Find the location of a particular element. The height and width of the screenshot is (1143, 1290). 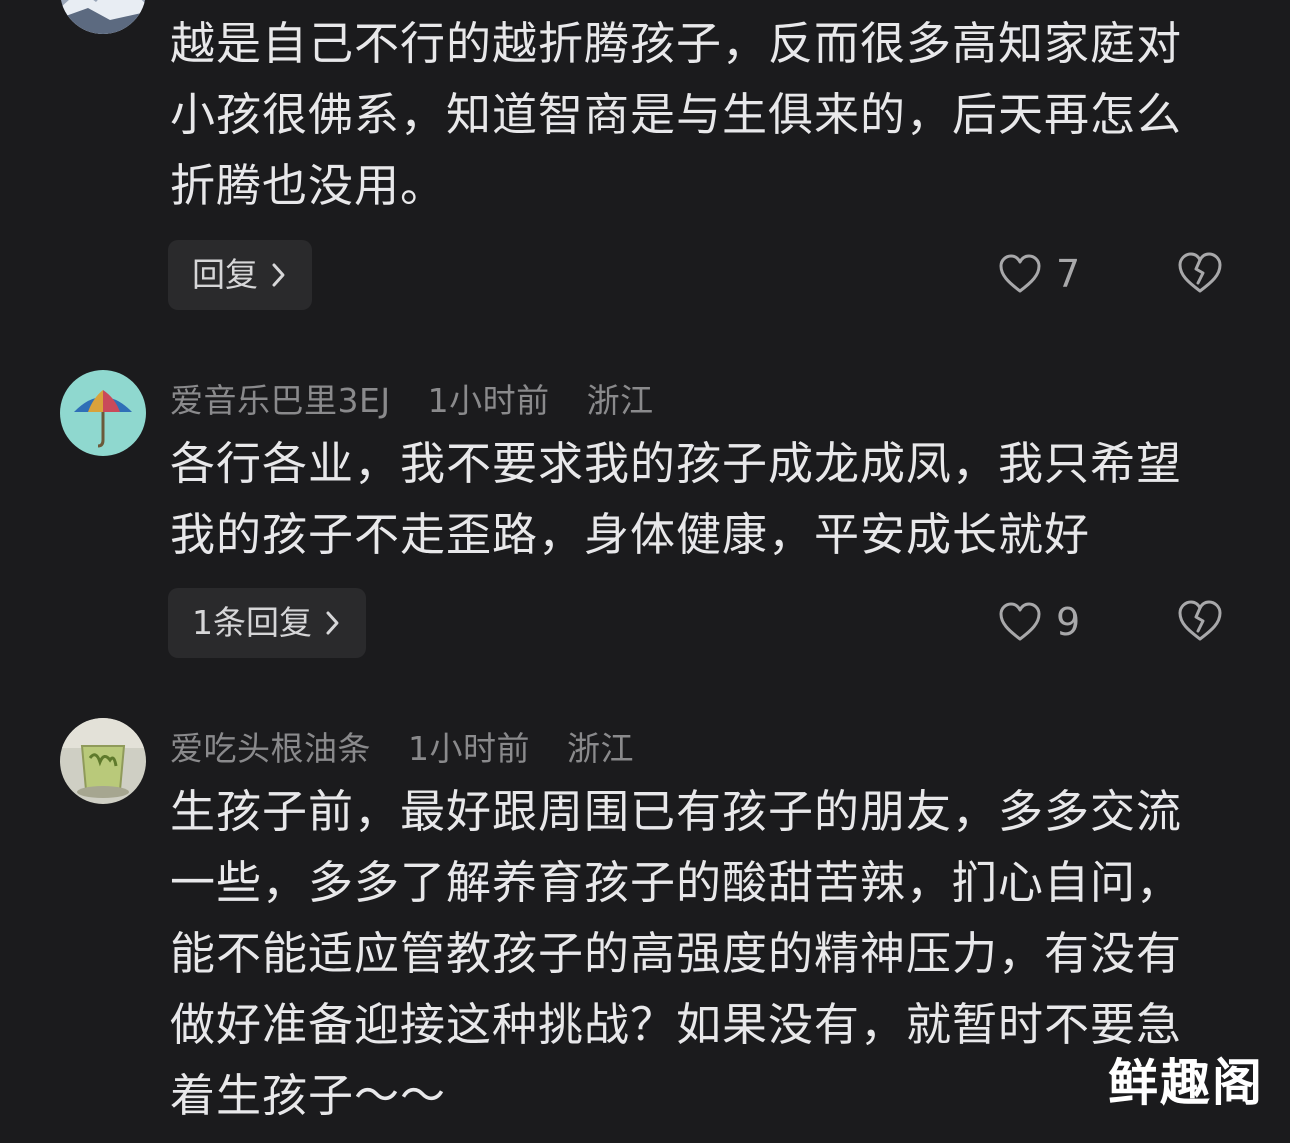

comment-text-line: 小孩很佛系，知道智商是与生俱来的，后天再怎么 is located at coordinates (676, 114).